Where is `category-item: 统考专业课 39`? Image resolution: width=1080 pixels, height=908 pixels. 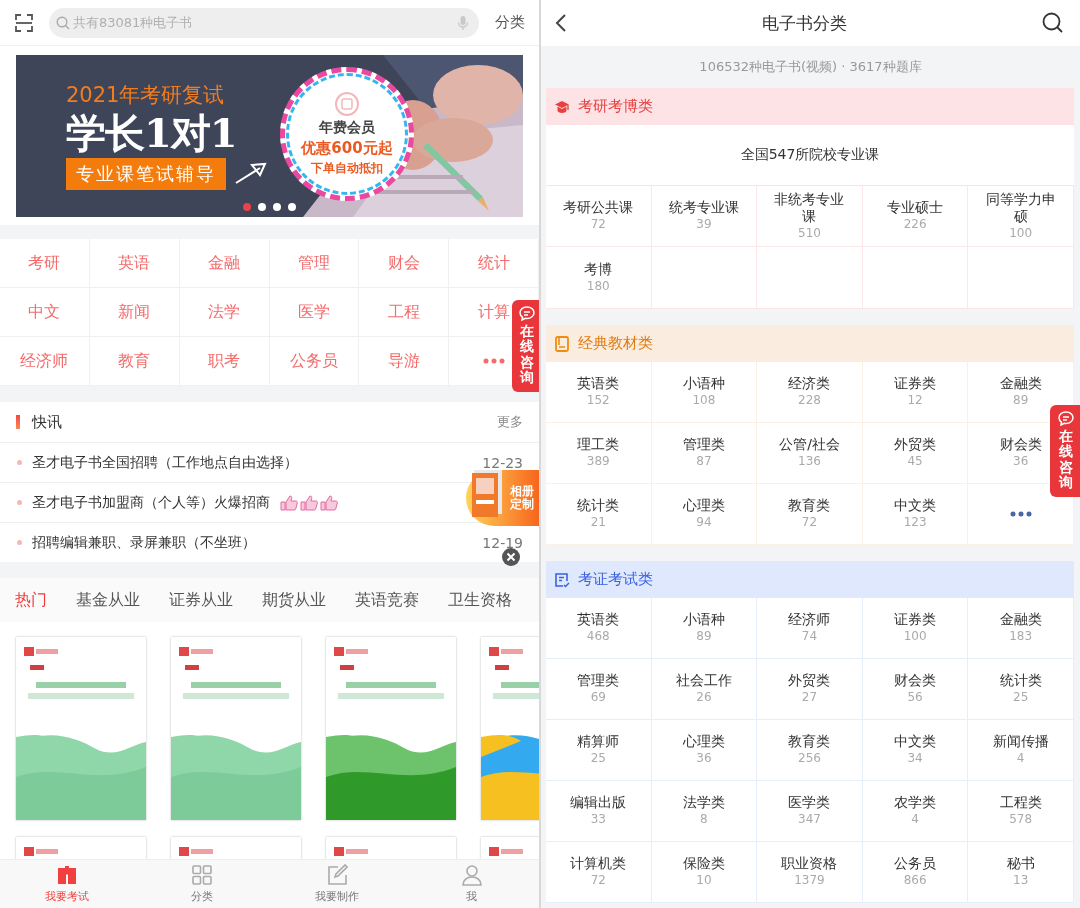
category-item: 统考专业课 39 is located at coordinates (703, 216).